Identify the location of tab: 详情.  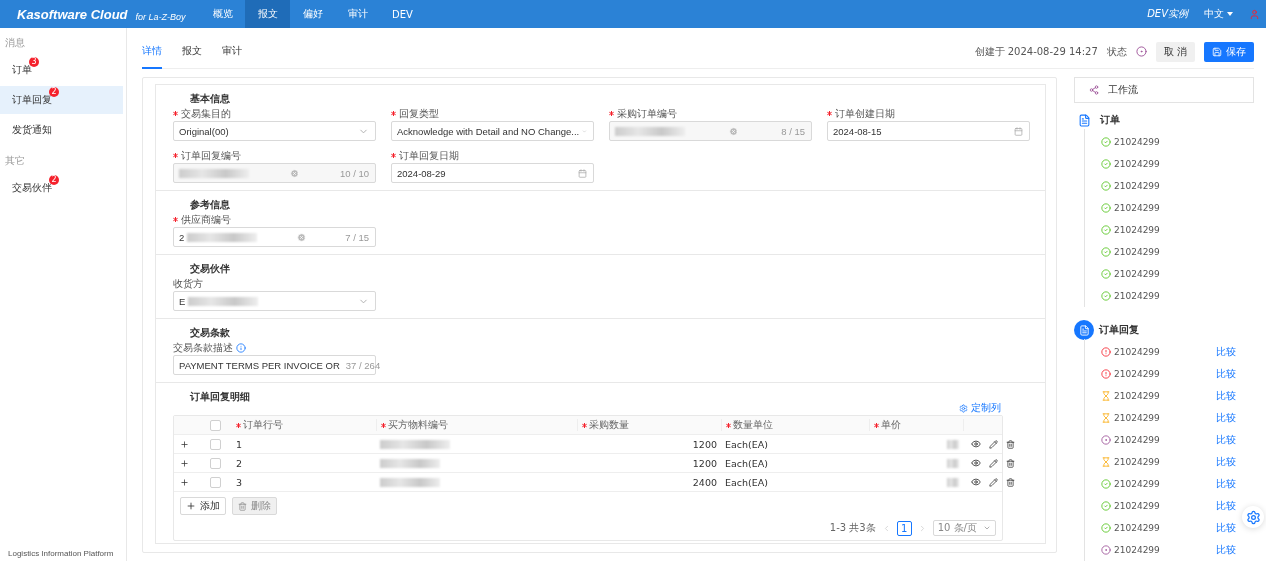
(152, 51).